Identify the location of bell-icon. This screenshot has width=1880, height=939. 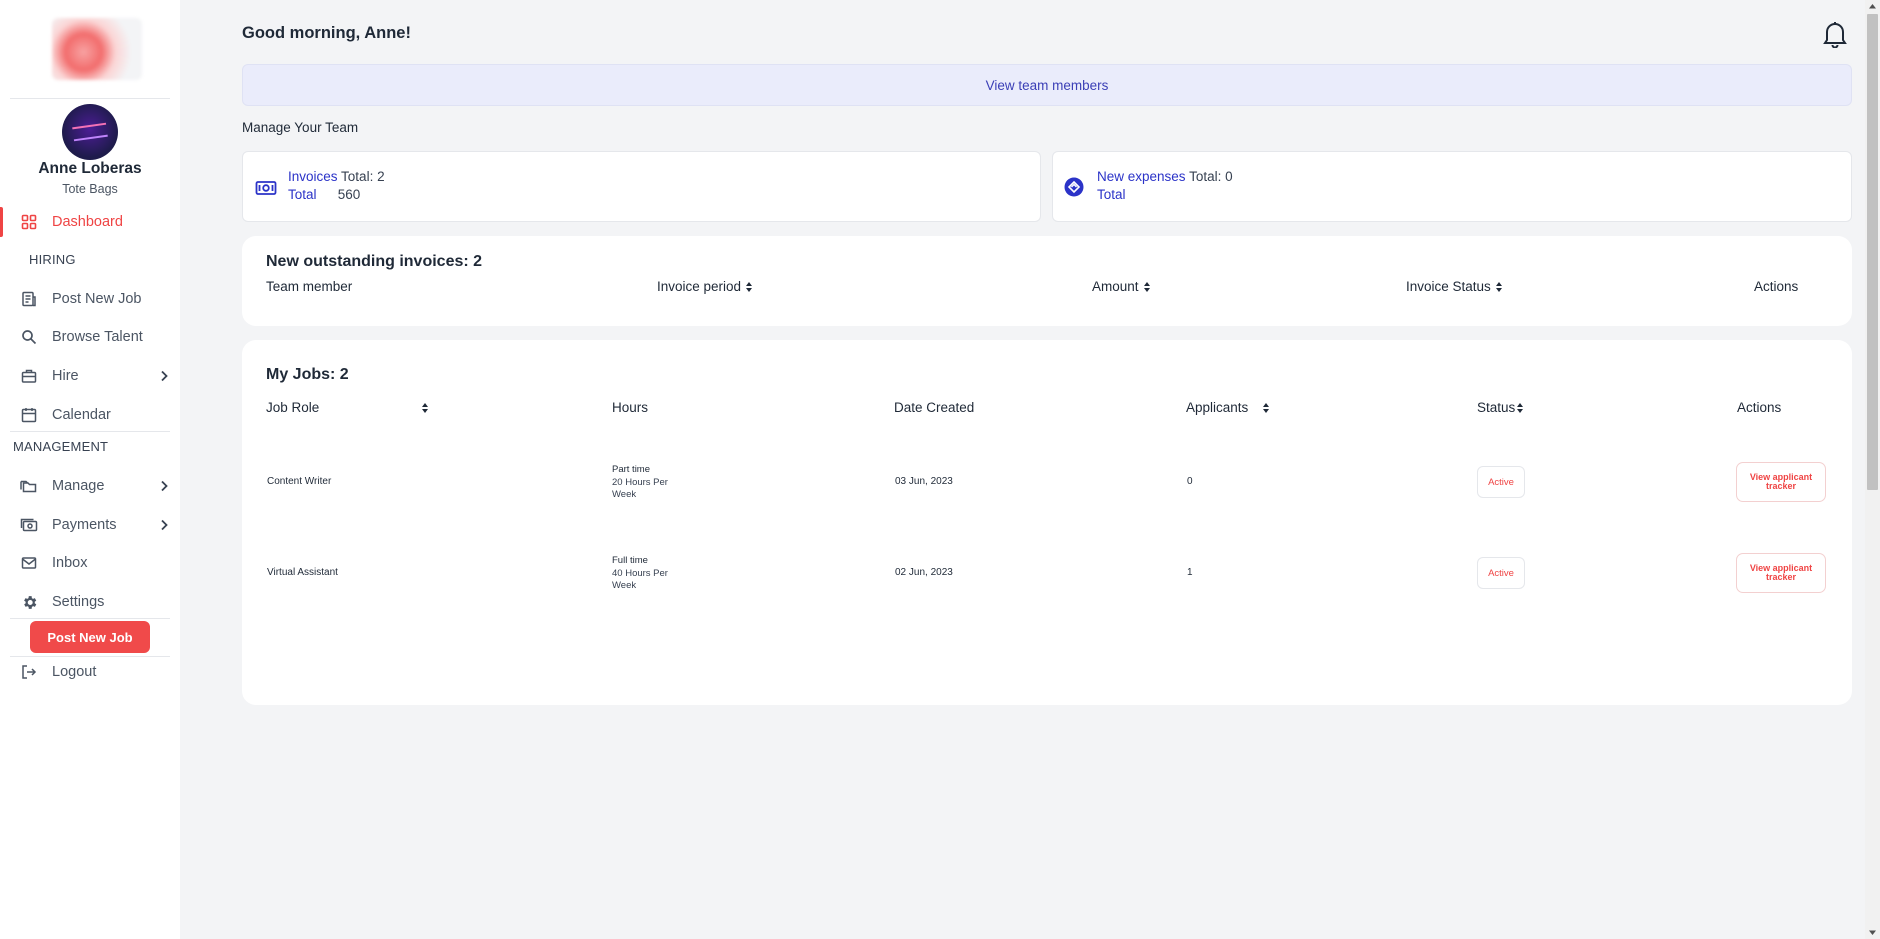
(1835, 34).